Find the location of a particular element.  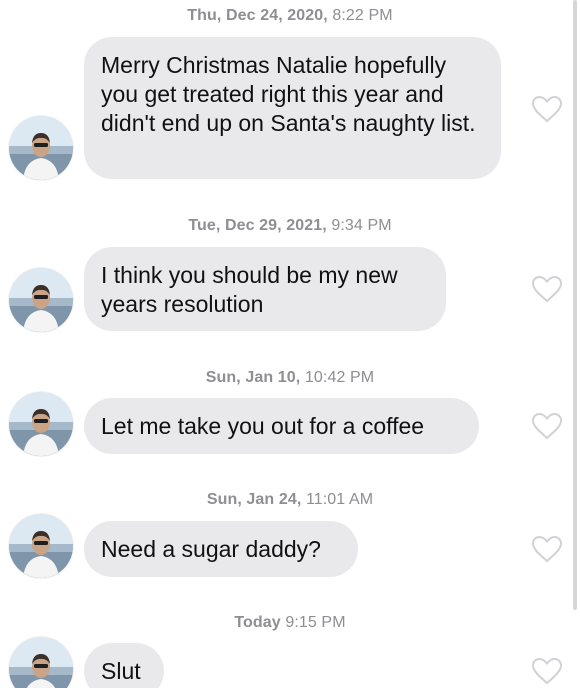

timestamp-time: 9:34 PM is located at coordinates (361, 225).